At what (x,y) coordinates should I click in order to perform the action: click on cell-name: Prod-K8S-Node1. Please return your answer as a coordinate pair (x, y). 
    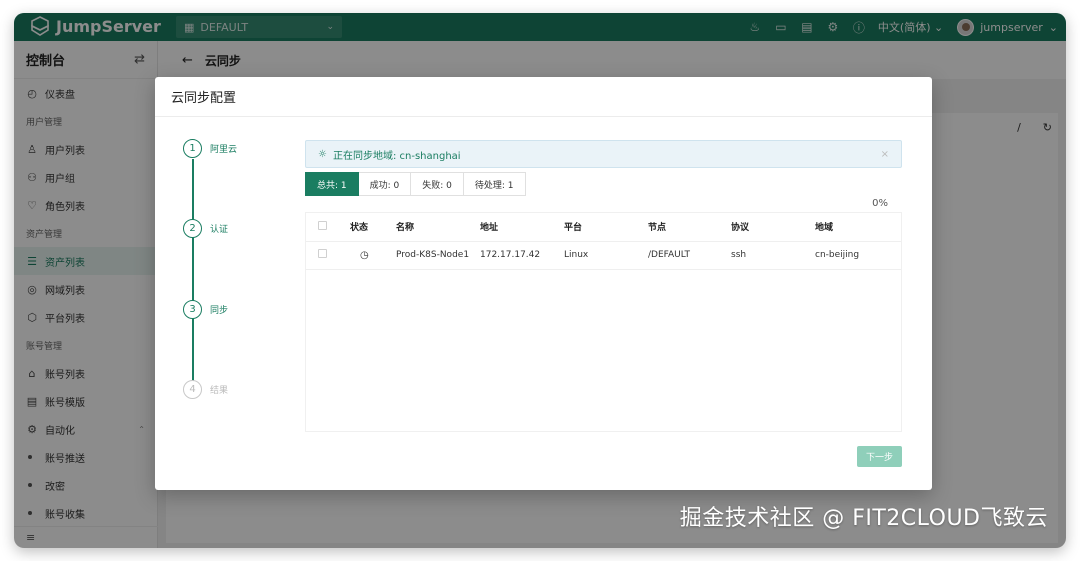
    Looking at the image, I should click on (438, 255).